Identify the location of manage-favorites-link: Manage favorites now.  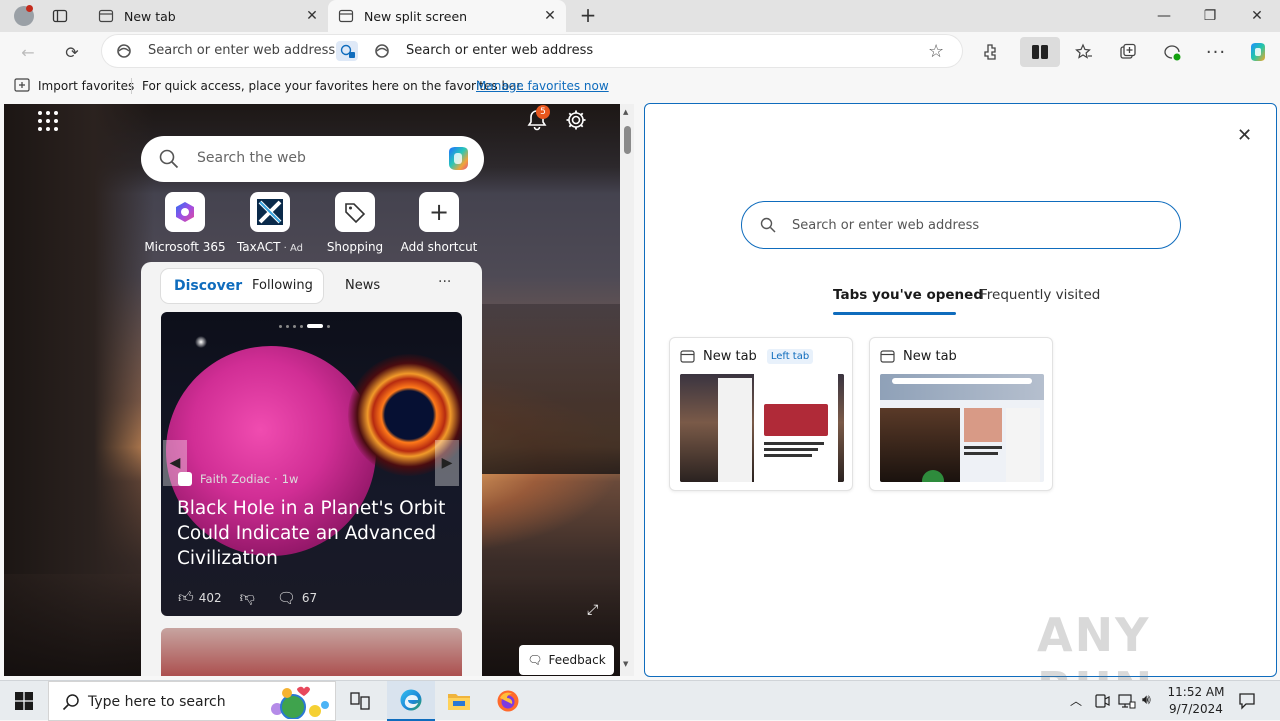
(542, 86).